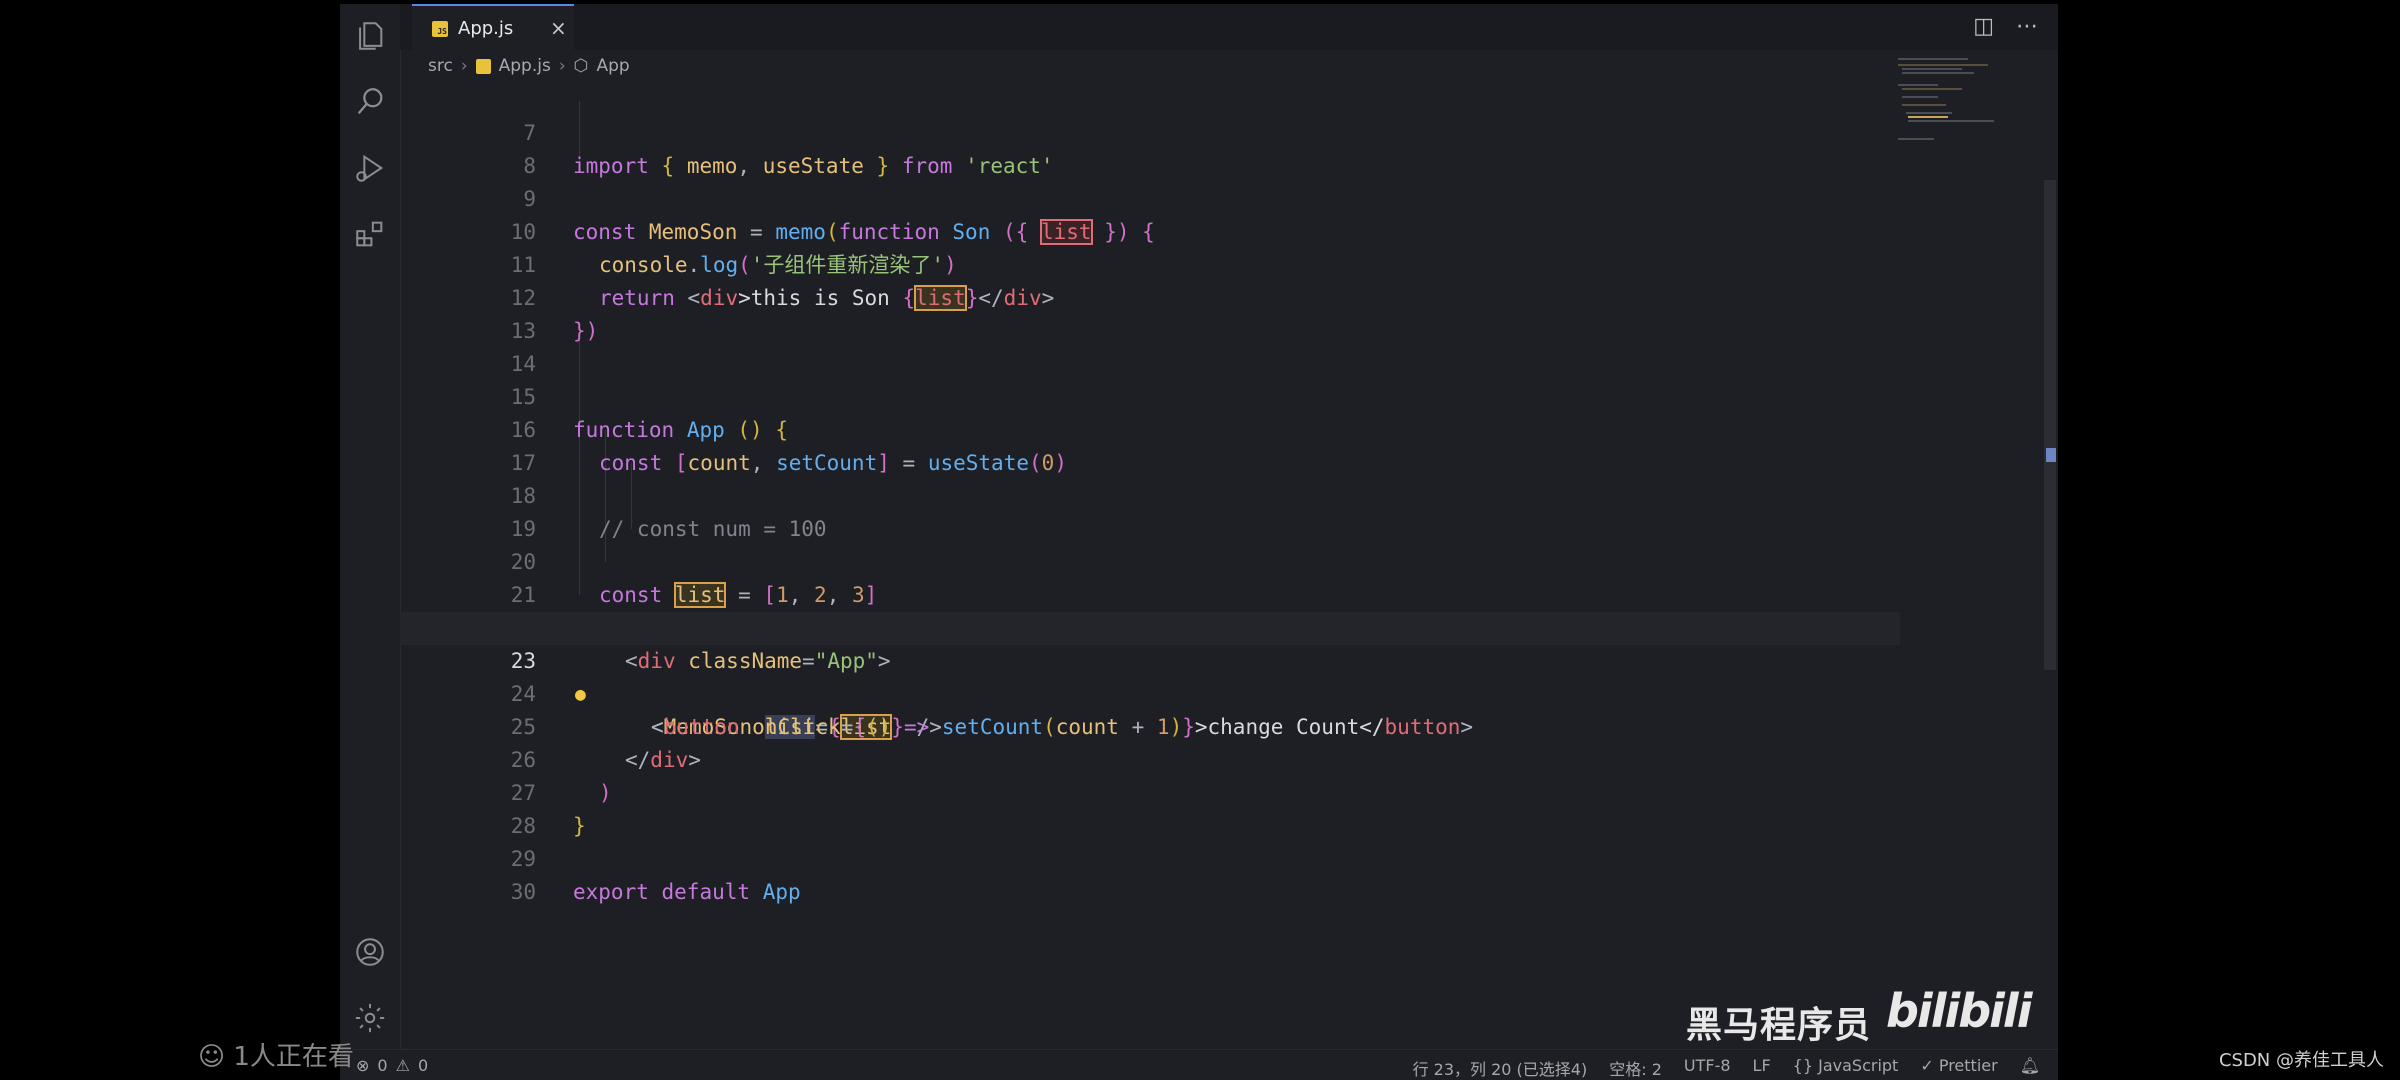 This screenshot has height=1080, width=2400. Describe the element at coordinates (468, 873) in the screenshot. I see `code-line: 30` at that location.